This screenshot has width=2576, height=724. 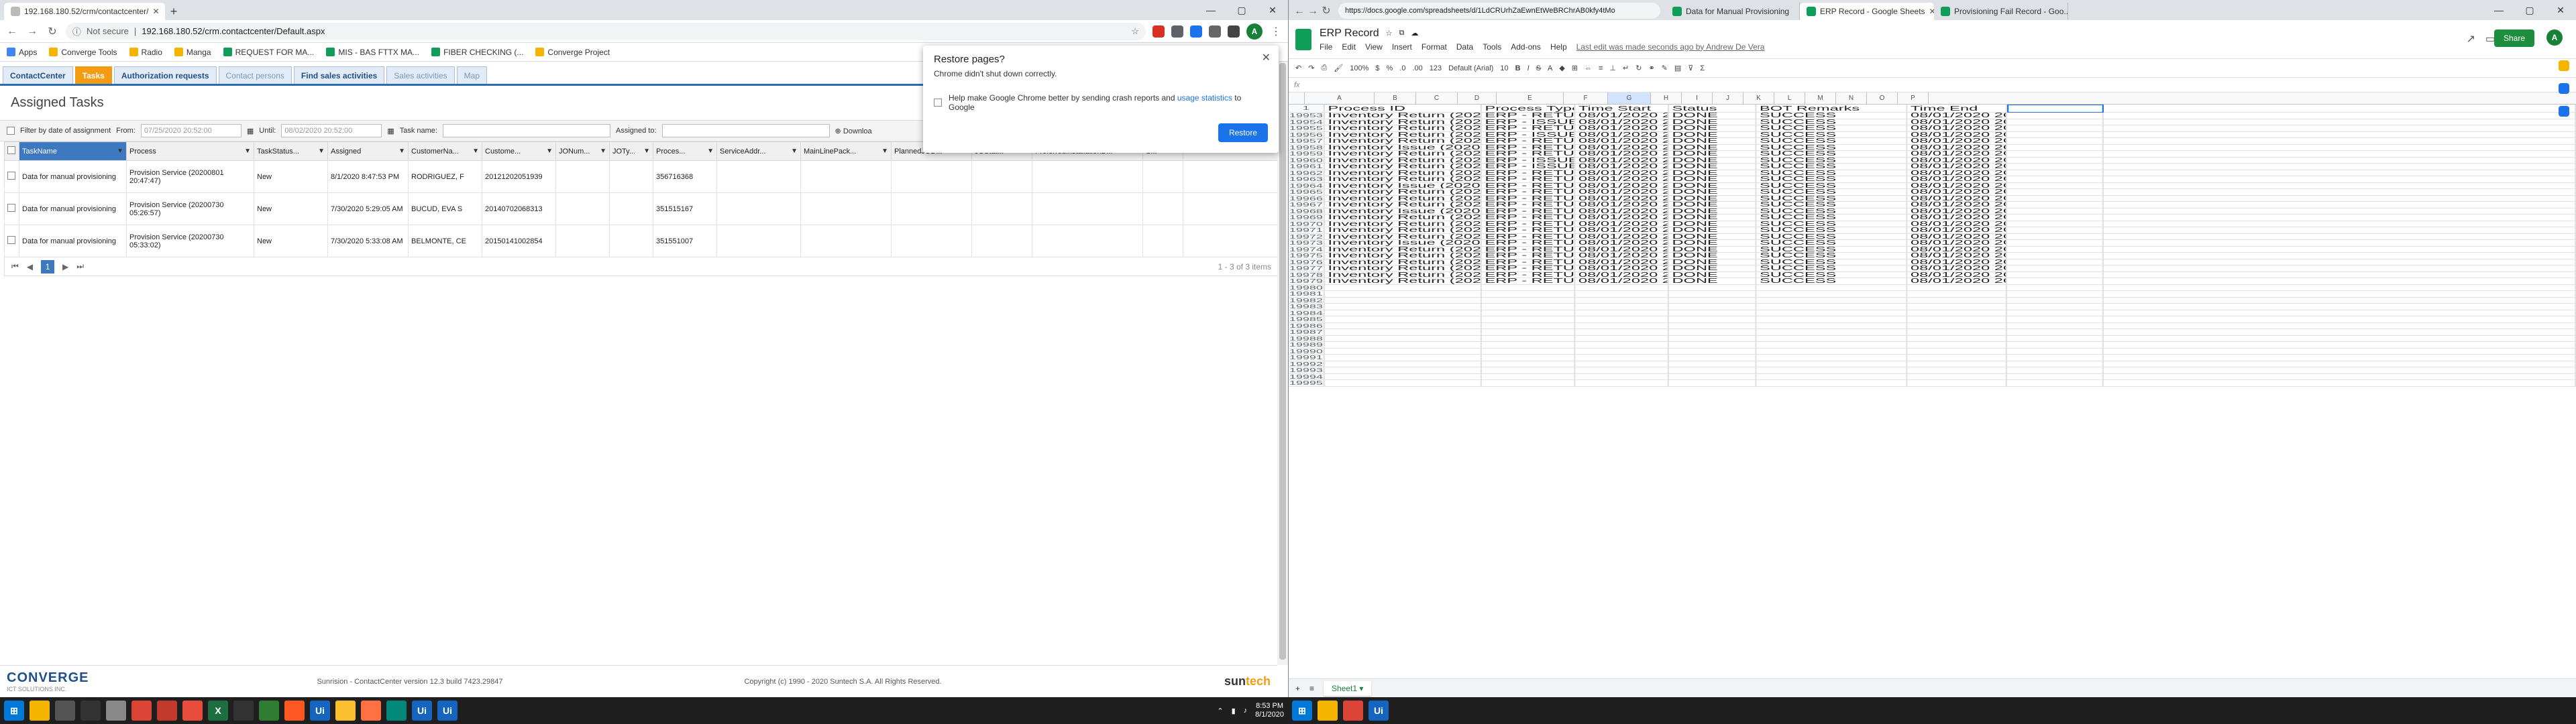 I want to click on tab-sales-activities: Sales activities, so click(x=420, y=75).